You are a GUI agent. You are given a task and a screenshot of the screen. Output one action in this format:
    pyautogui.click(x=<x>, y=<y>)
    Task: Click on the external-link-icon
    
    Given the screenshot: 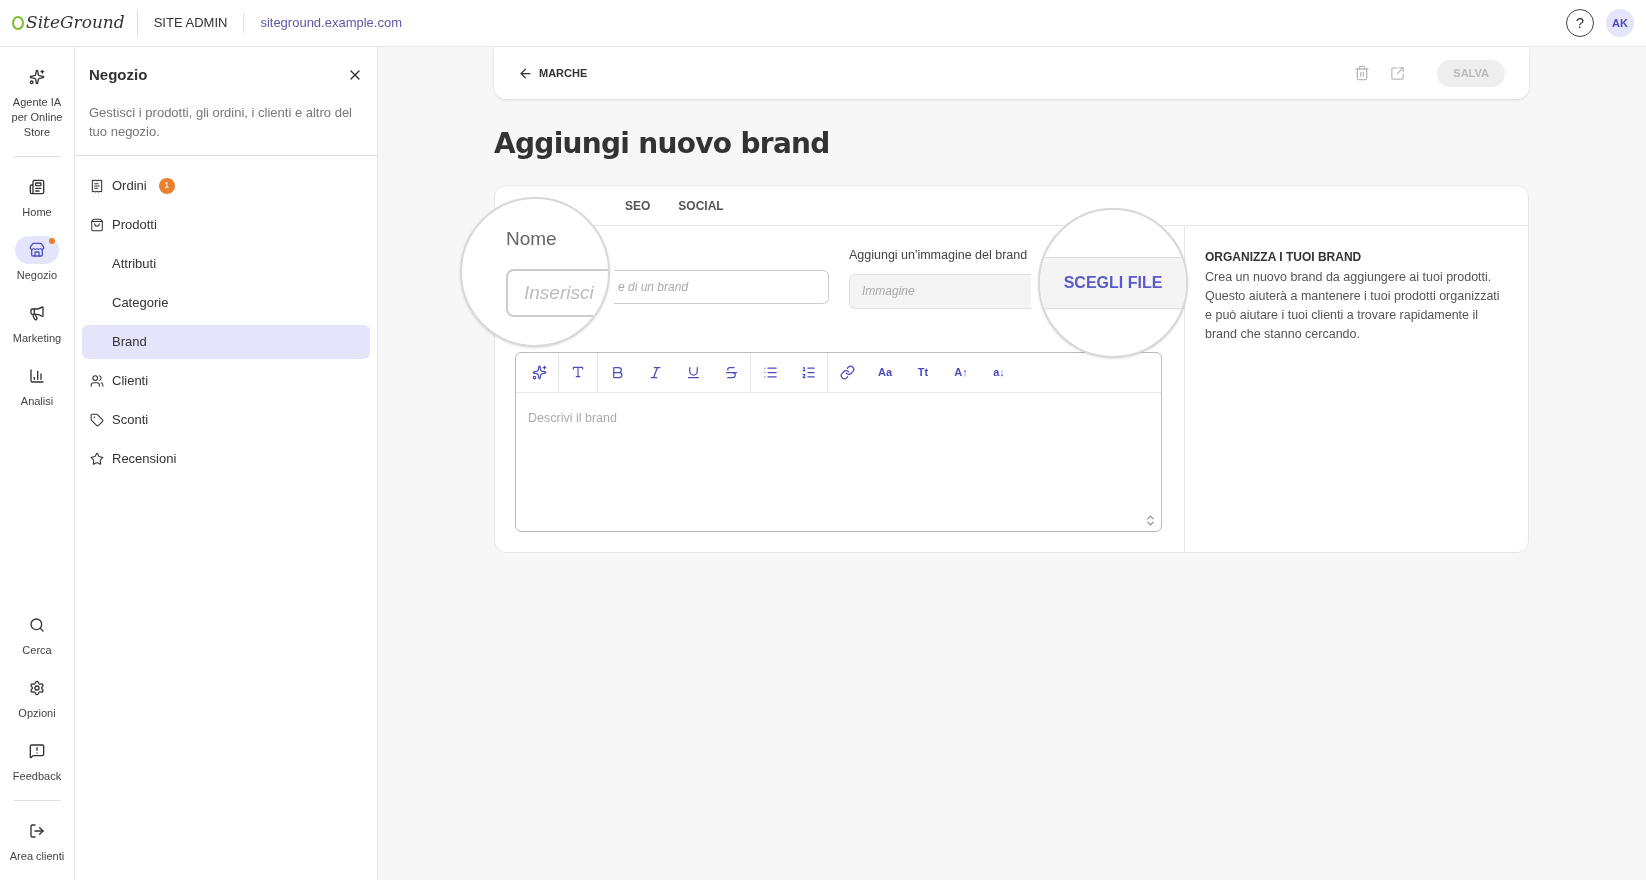 What is the action you would take?
    pyautogui.click(x=1398, y=73)
    